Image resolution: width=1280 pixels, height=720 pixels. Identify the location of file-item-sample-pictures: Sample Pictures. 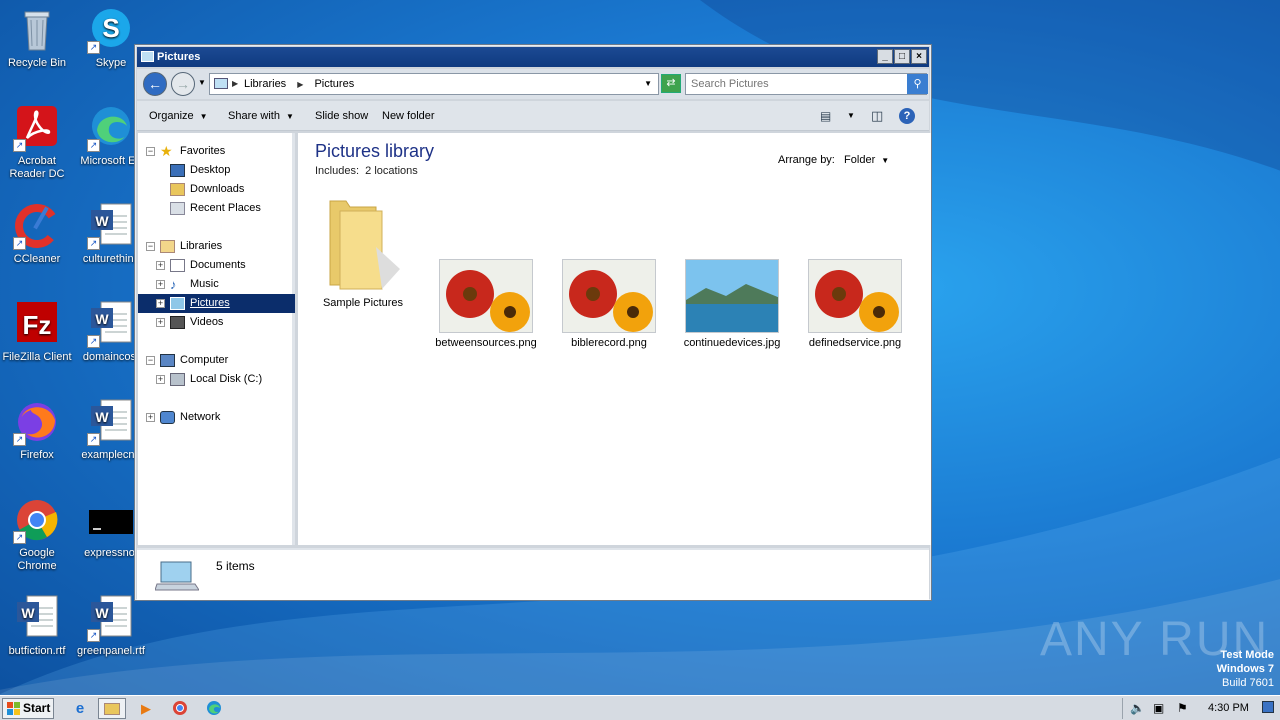
(363, 253).